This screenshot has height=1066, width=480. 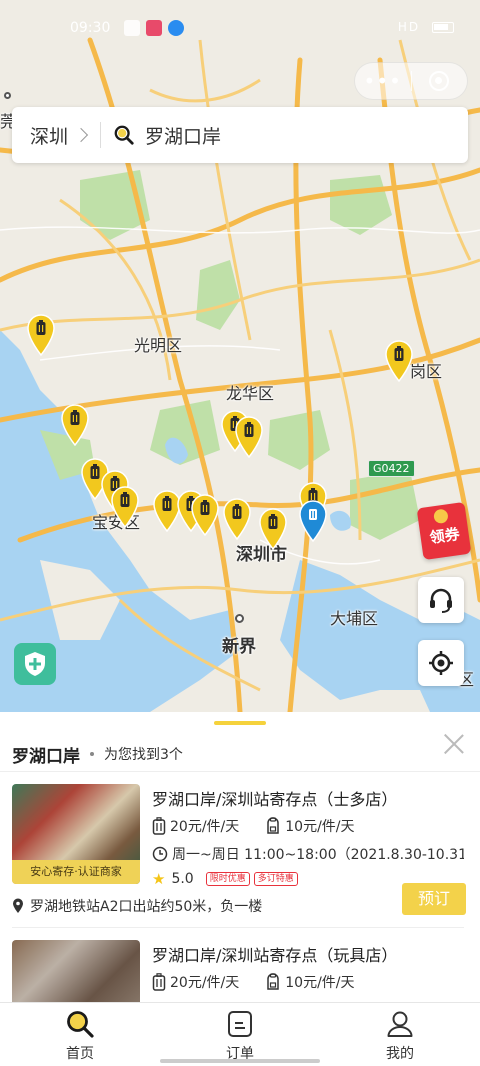 What do you see at coordinates (275, 879) in the screenshot?
I see `promo-tag-multi: 多订特惠` at bounding box center [275, 879].